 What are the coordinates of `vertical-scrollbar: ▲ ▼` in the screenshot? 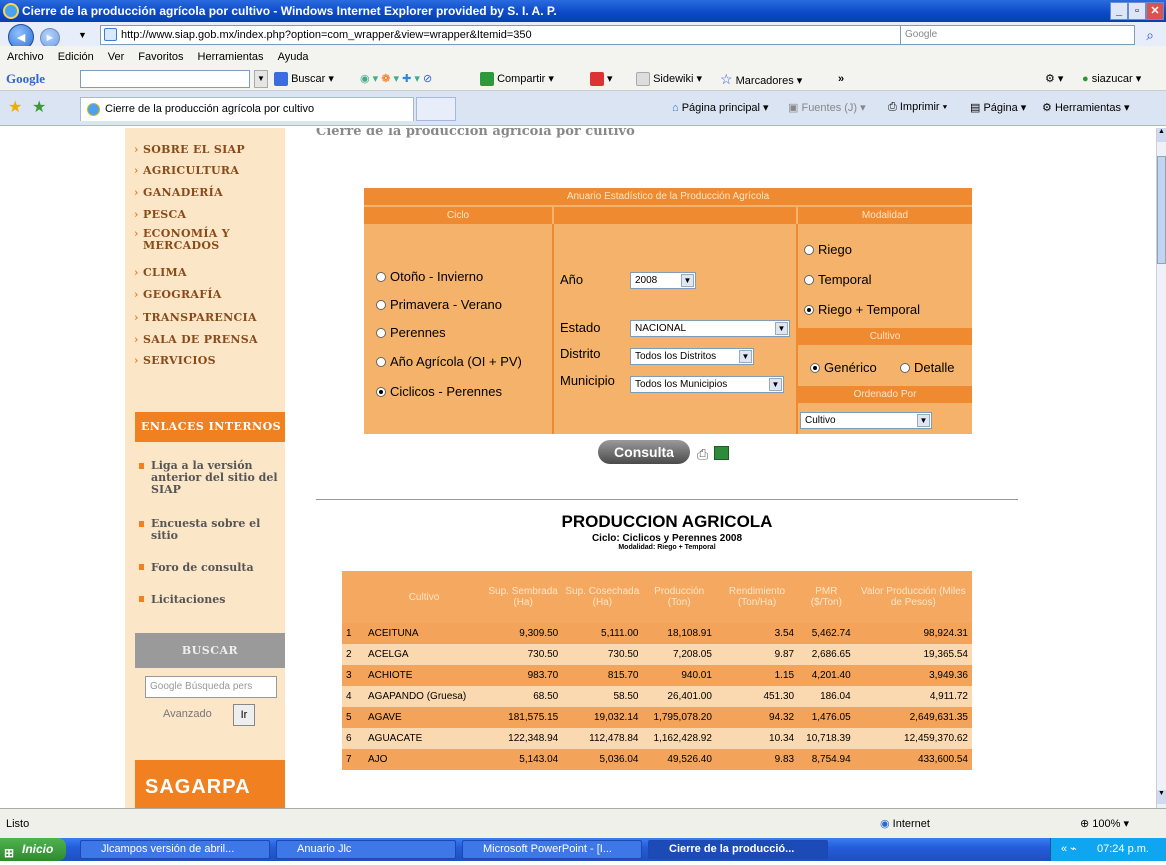 It's located at (1161, 468).